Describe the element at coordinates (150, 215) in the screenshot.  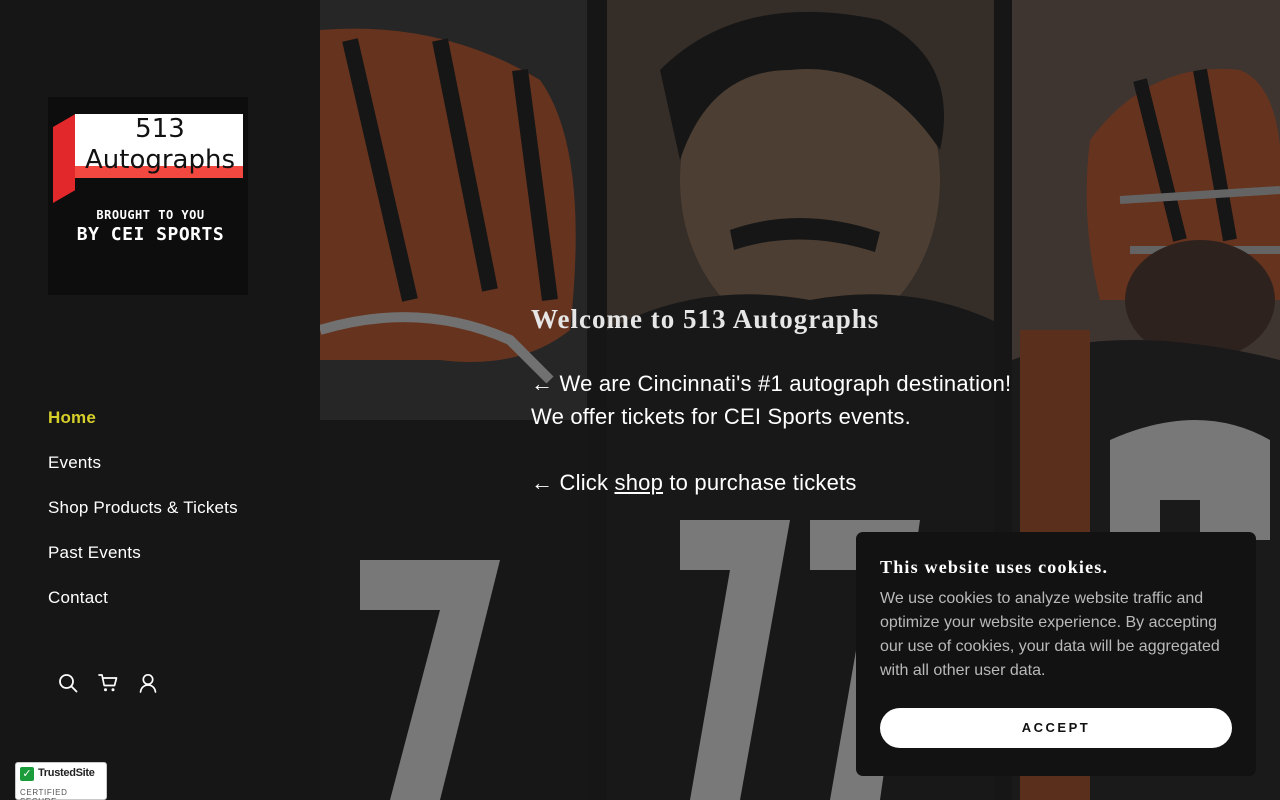
I see `logo-tagline-1: BROUGHT TO YOU` at that location.